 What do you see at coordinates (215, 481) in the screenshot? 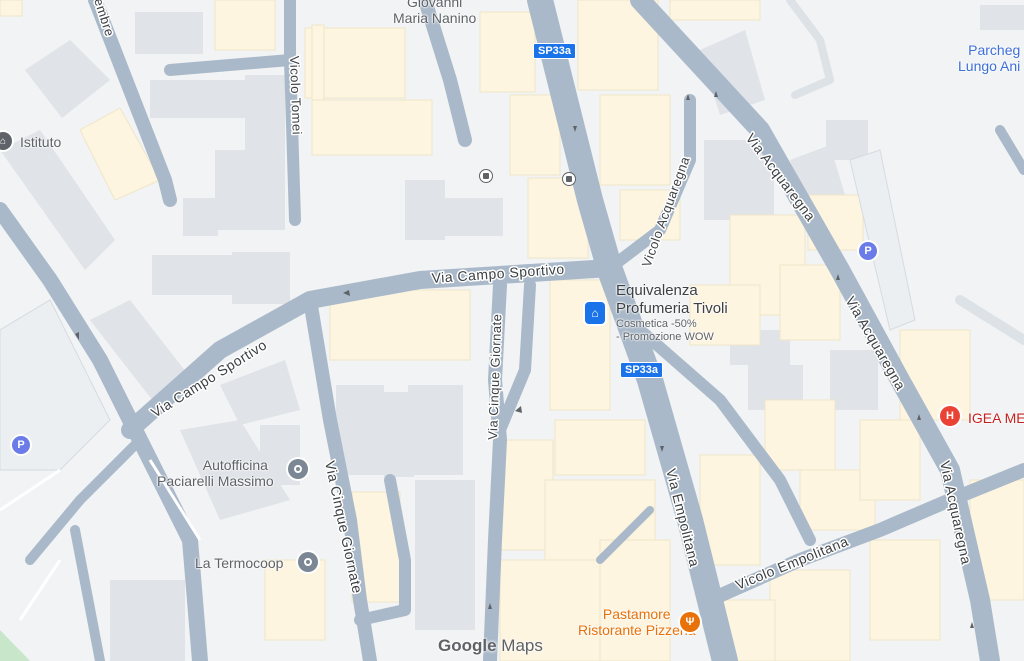
I see `poi-autofficina-line2: Paciarelli Massimo` at bounding box center [215, 481].